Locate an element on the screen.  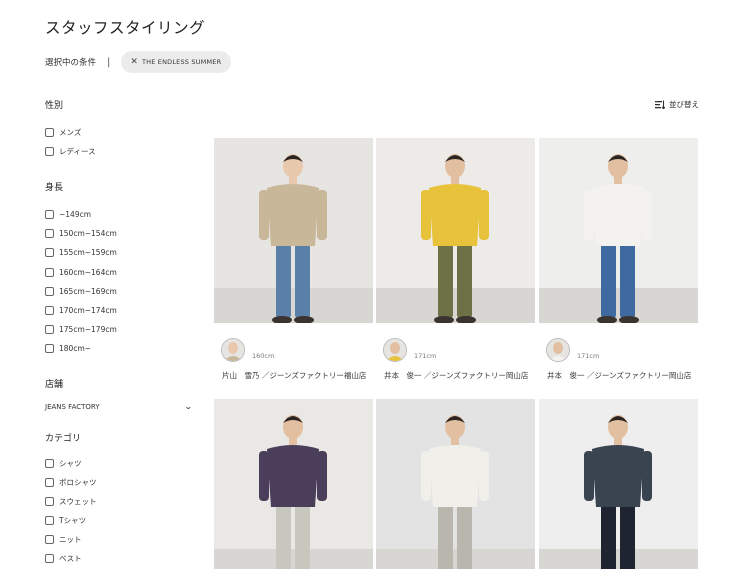
filter-option-category: スウェット is located at coordinates (120, 501).